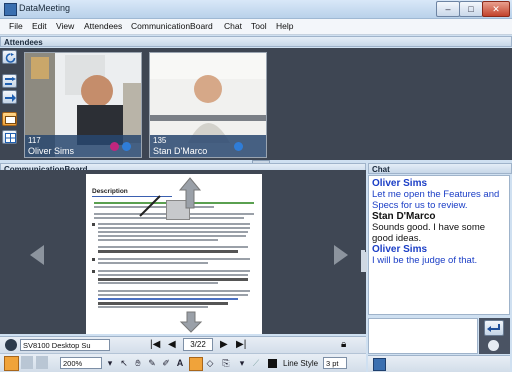 The width and height of the screenshot is (512, 372). I want to click on chat-message: Sounds good. I have some good ideas., so click(429, 233).